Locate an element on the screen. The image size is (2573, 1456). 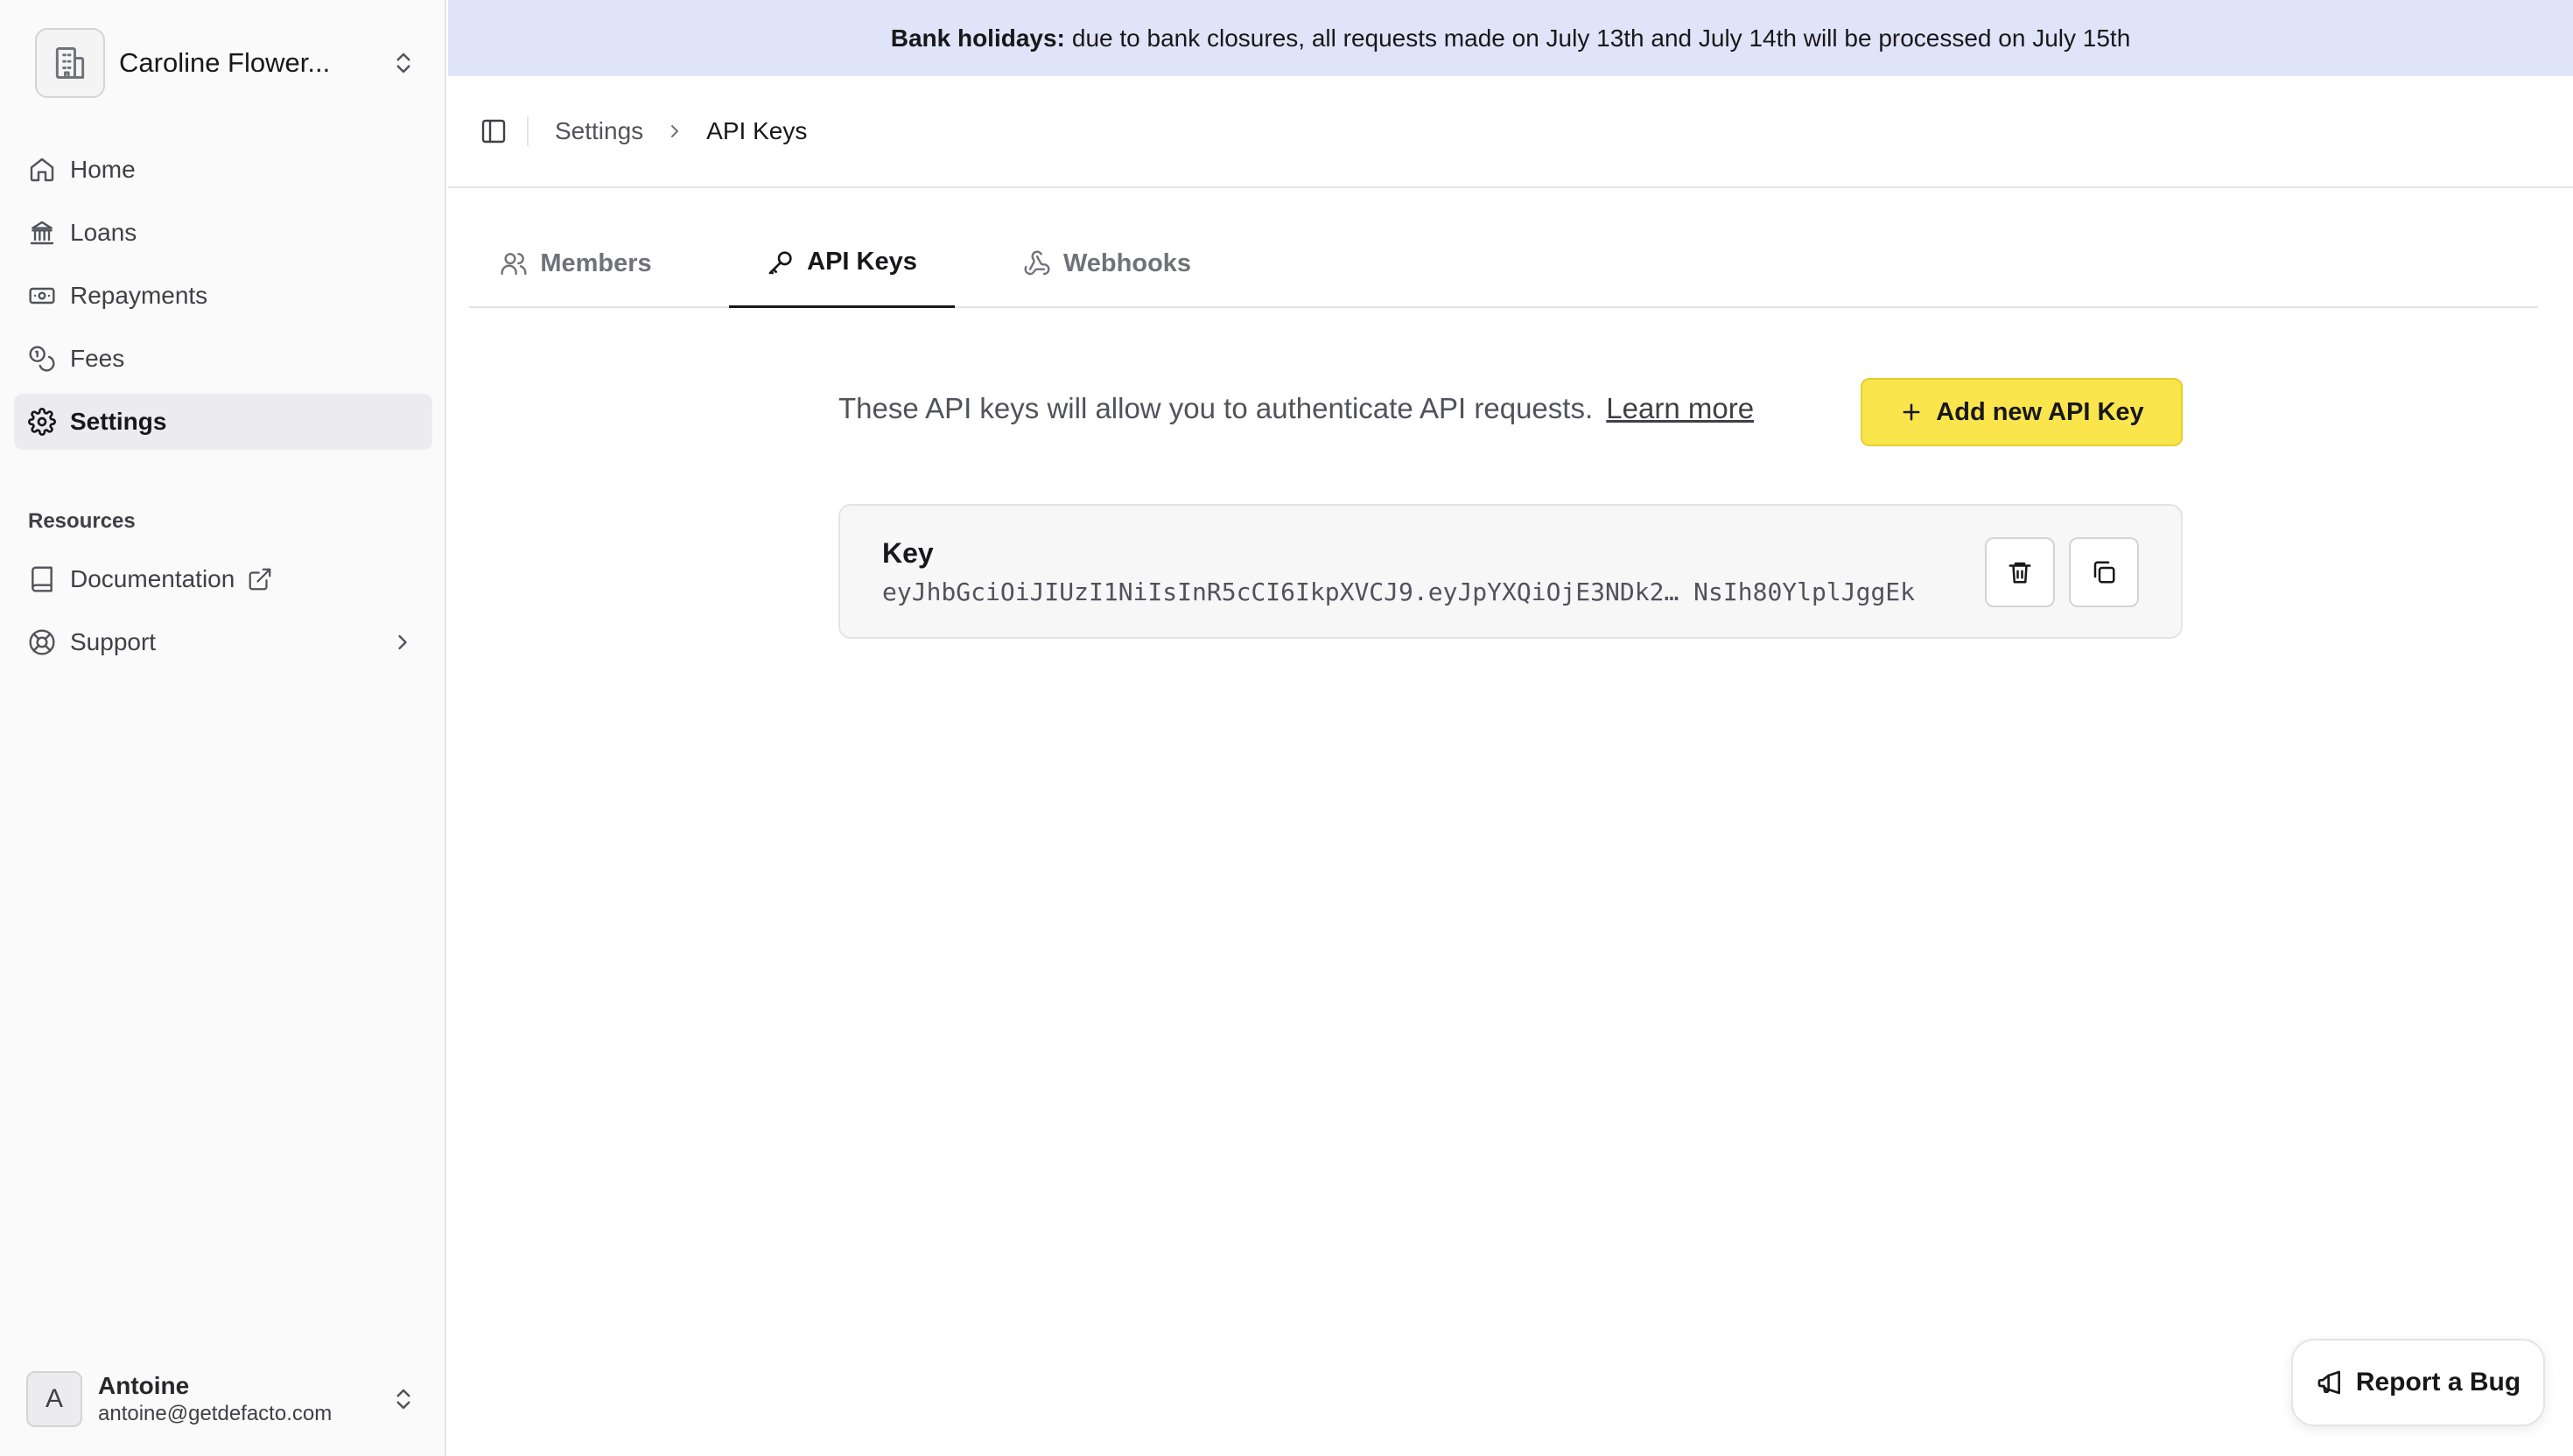
report-bug-button: Report a Bug is located at coordinates (2418, 1382).